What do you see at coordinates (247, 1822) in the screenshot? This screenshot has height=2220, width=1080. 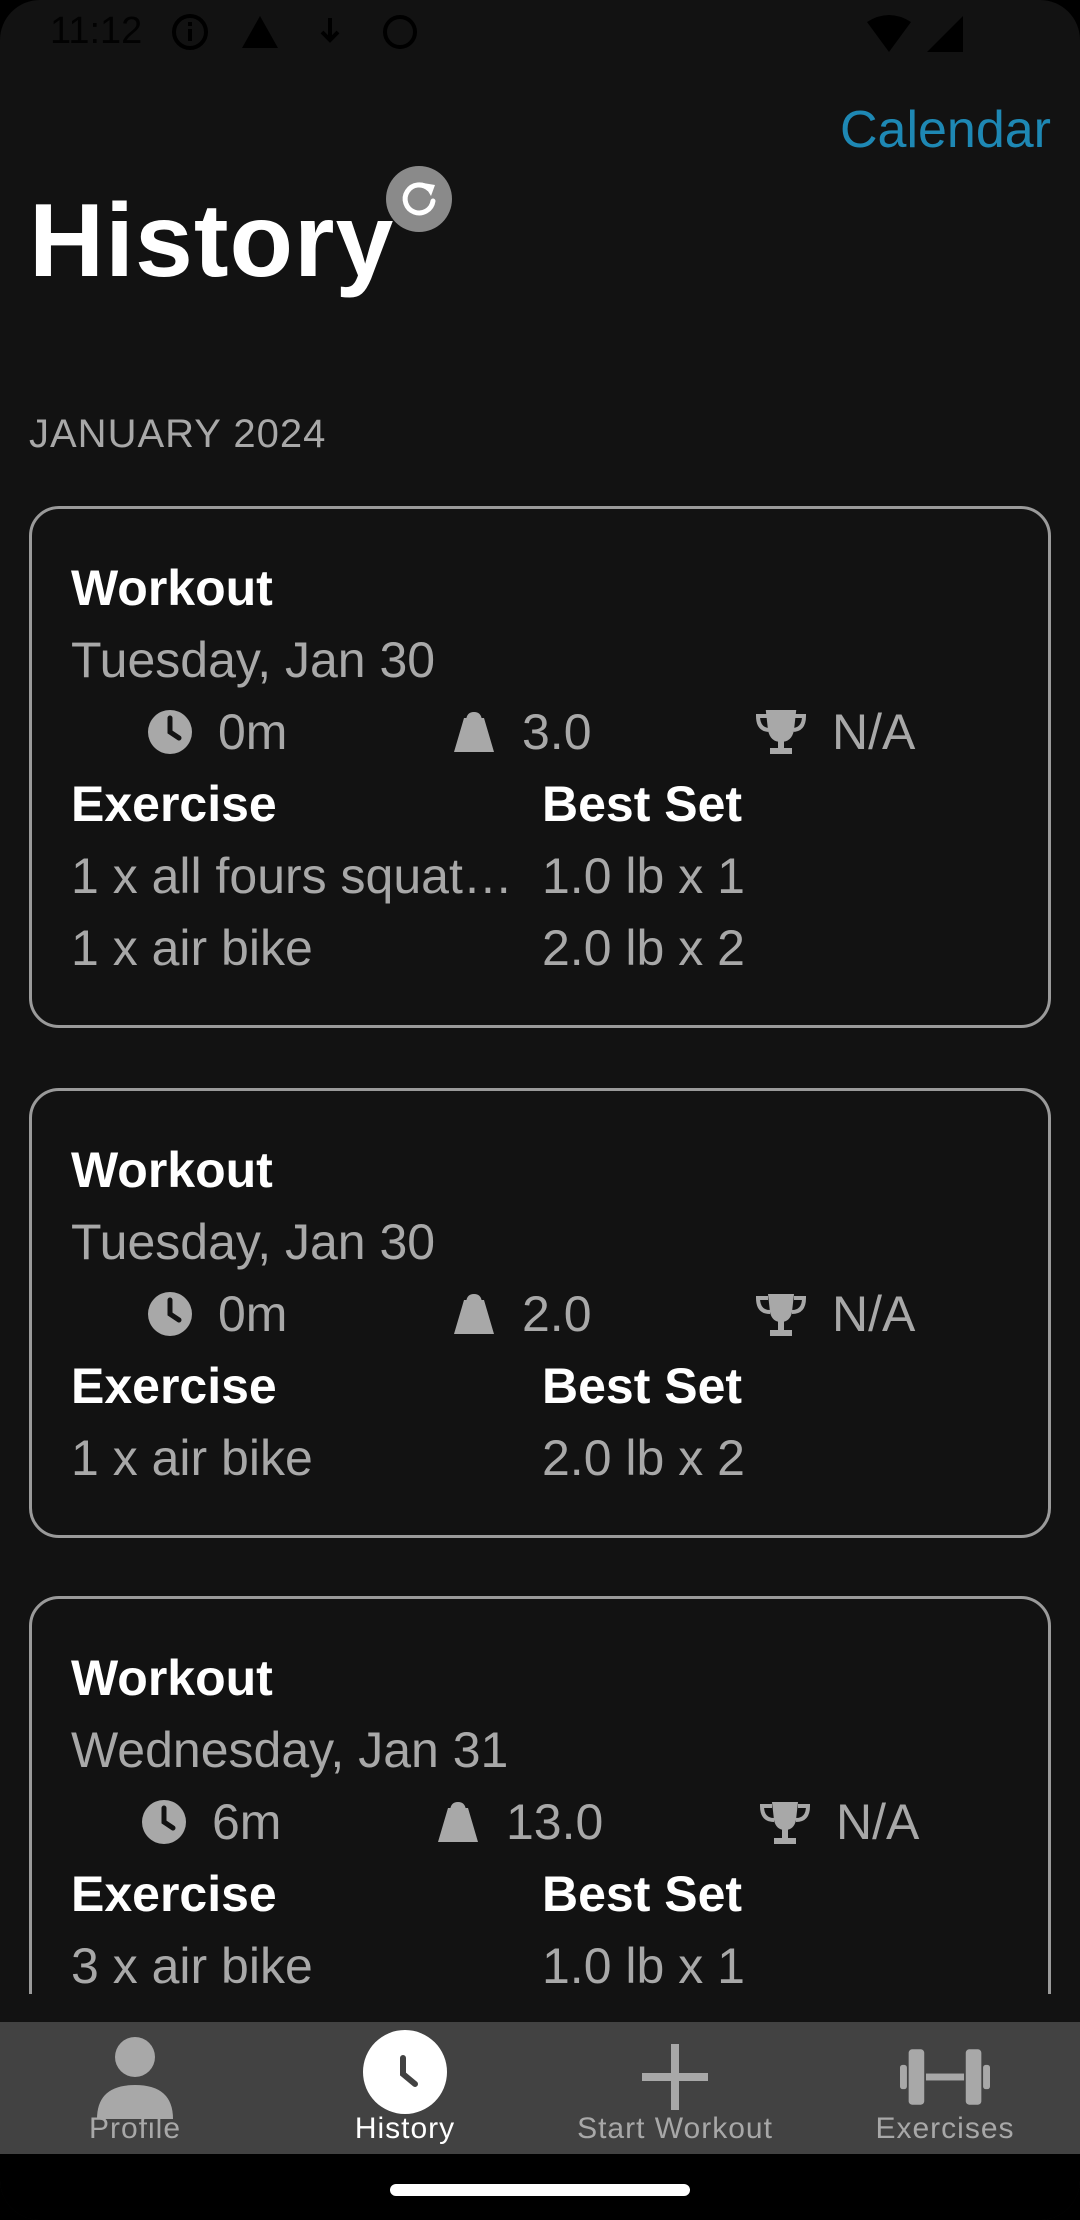 I see `duration-value: 6m` at bounding box center [247, 1822].